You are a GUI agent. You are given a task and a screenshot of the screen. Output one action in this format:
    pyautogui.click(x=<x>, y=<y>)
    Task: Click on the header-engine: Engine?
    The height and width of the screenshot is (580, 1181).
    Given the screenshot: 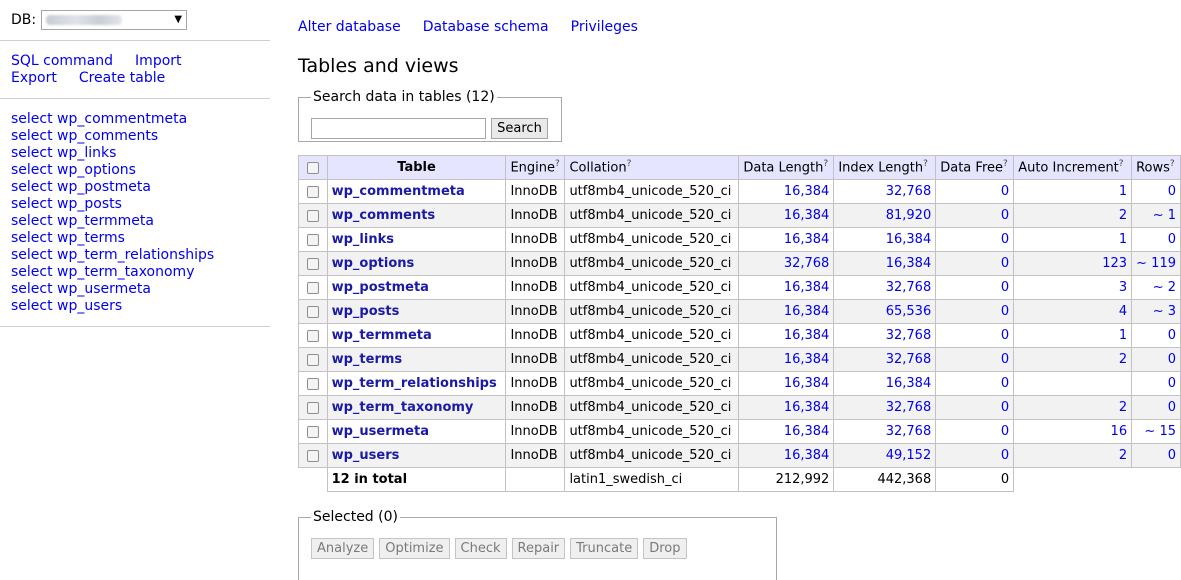 What is the action you would take?
    pyautogui.click(x=535, y=167)
    